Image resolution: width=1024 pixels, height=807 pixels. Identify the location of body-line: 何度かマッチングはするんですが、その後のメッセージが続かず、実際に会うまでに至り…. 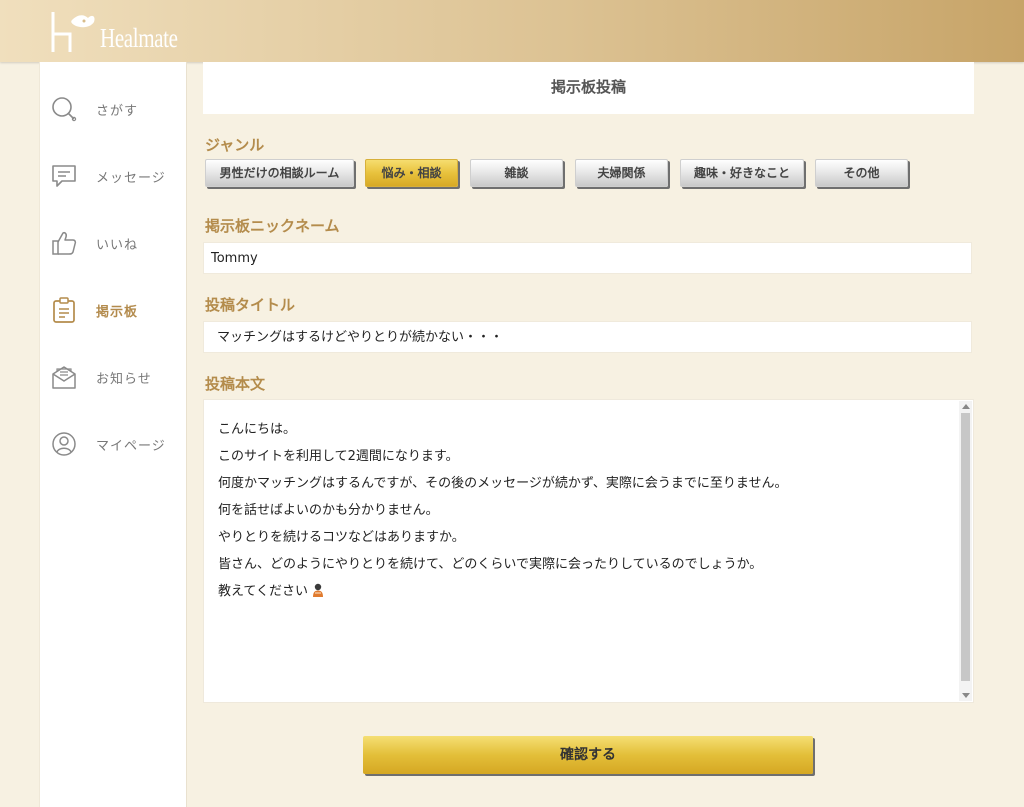
(503, 483).